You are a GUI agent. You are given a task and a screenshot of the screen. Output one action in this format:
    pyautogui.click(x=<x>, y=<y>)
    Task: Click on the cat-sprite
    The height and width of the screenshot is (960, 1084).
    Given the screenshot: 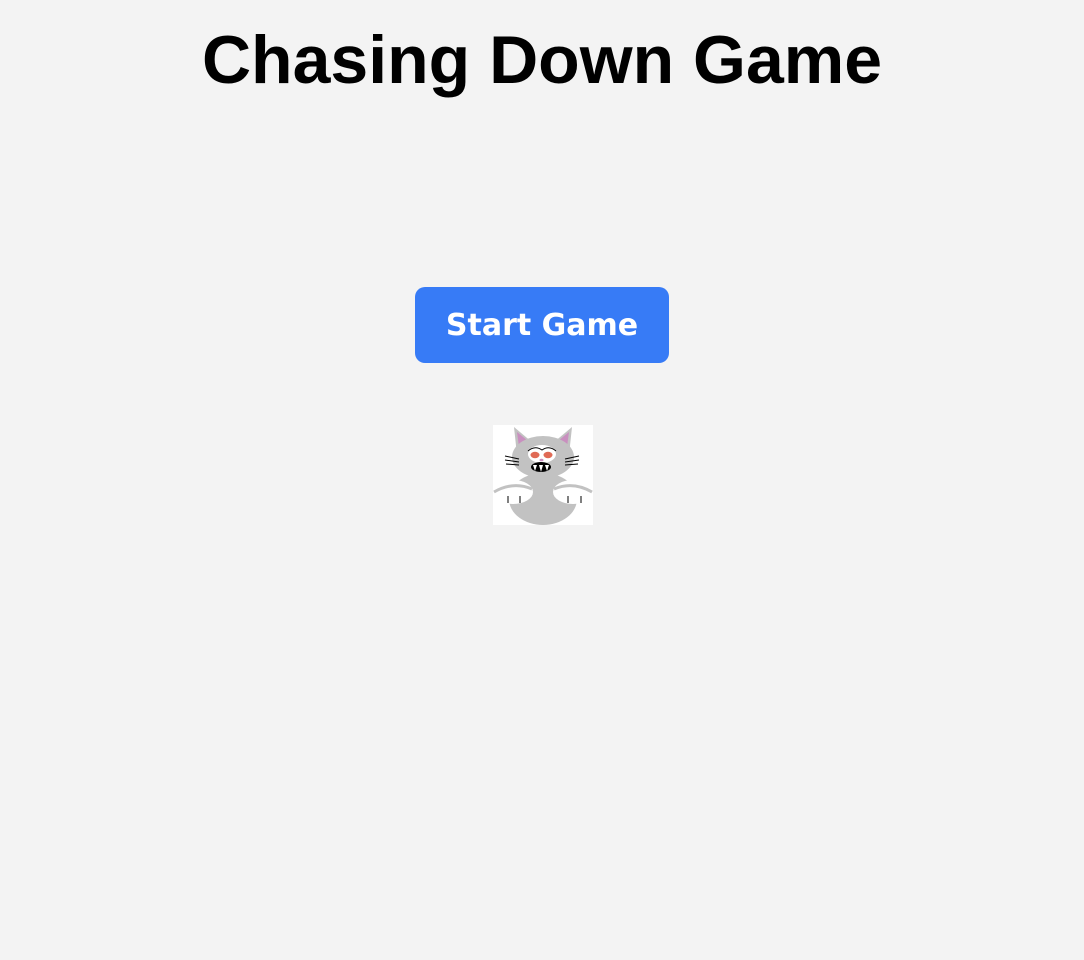 What is the action you would take?
    pyautogui.click(x=543, y=475)
    